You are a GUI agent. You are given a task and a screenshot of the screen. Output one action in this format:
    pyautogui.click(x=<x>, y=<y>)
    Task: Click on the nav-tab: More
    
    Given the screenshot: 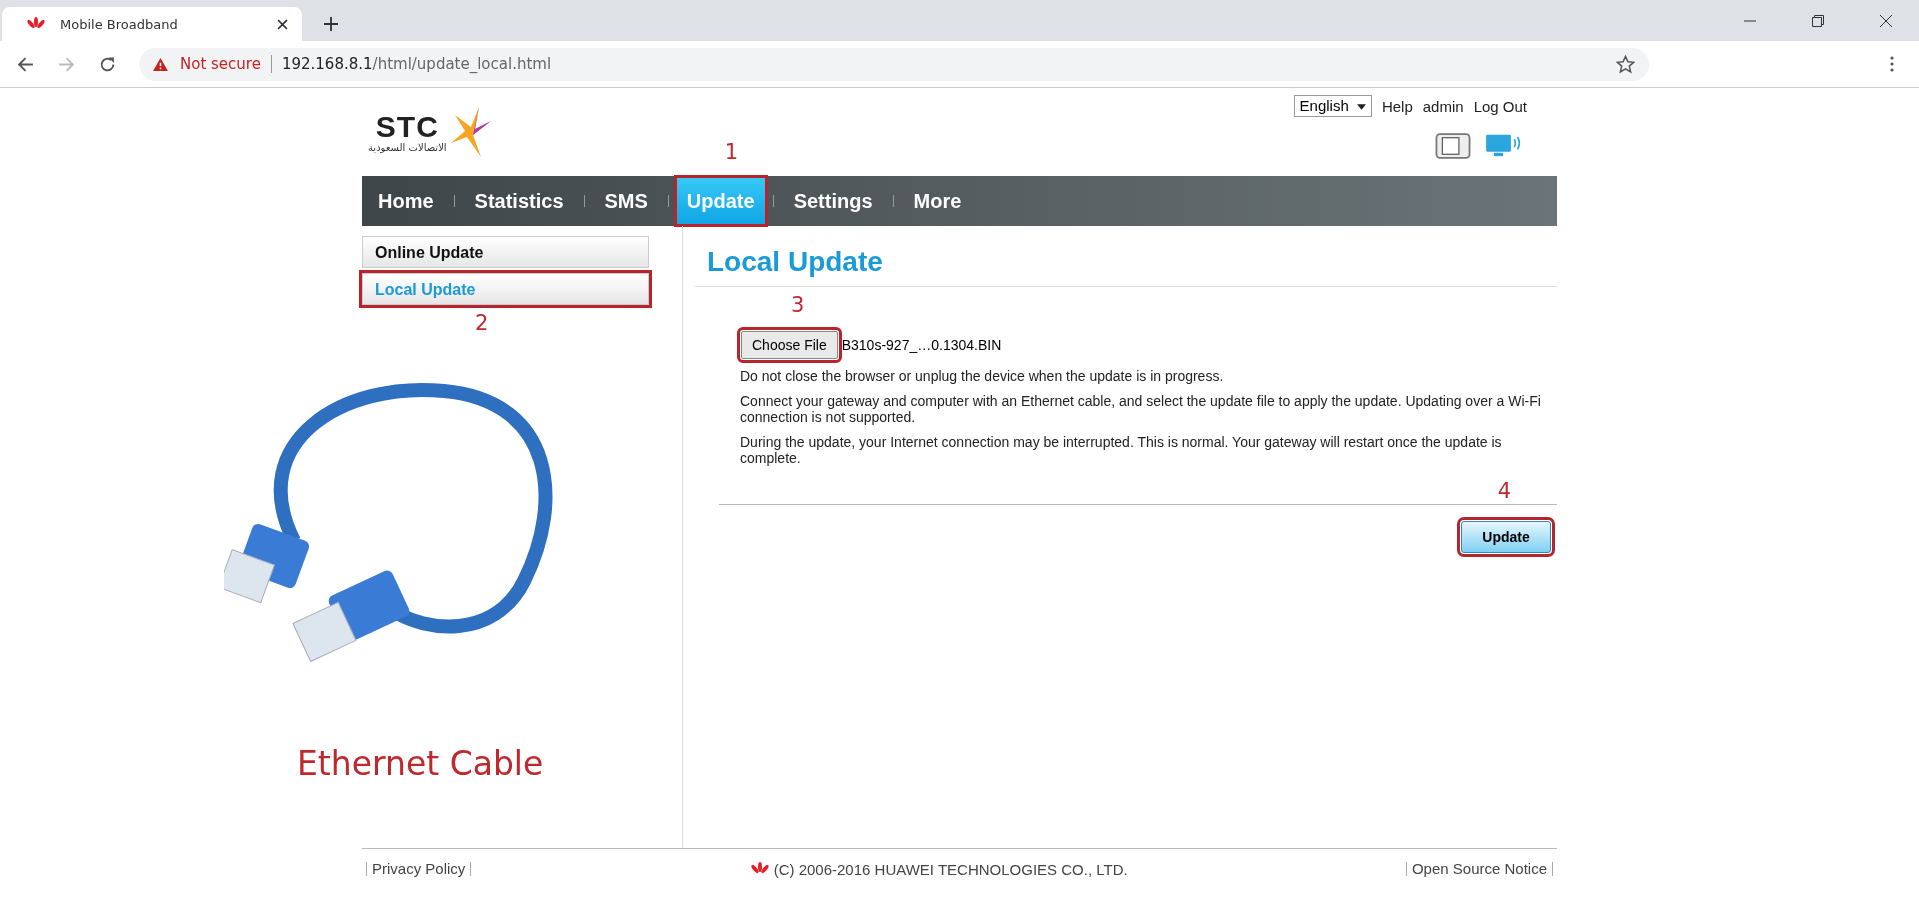 What is the action you would take?
    pyautogui.click(x=937, y=201)
    